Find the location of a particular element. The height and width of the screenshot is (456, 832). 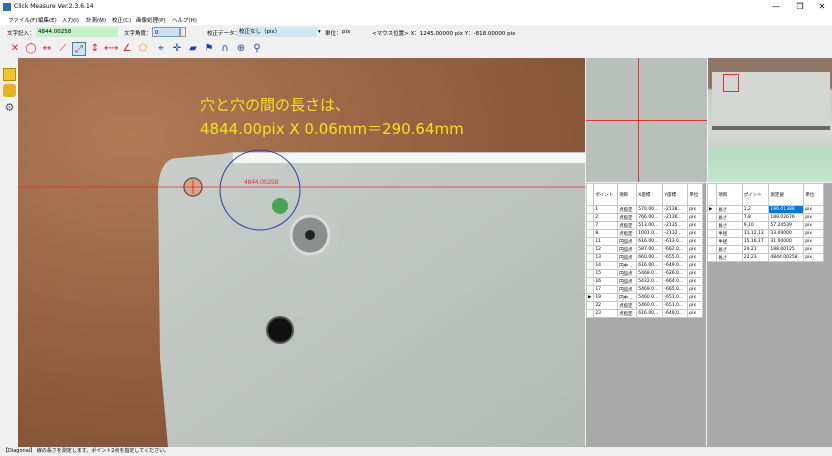

points-header-y: Y座標 is located at coordinates (675, 194).